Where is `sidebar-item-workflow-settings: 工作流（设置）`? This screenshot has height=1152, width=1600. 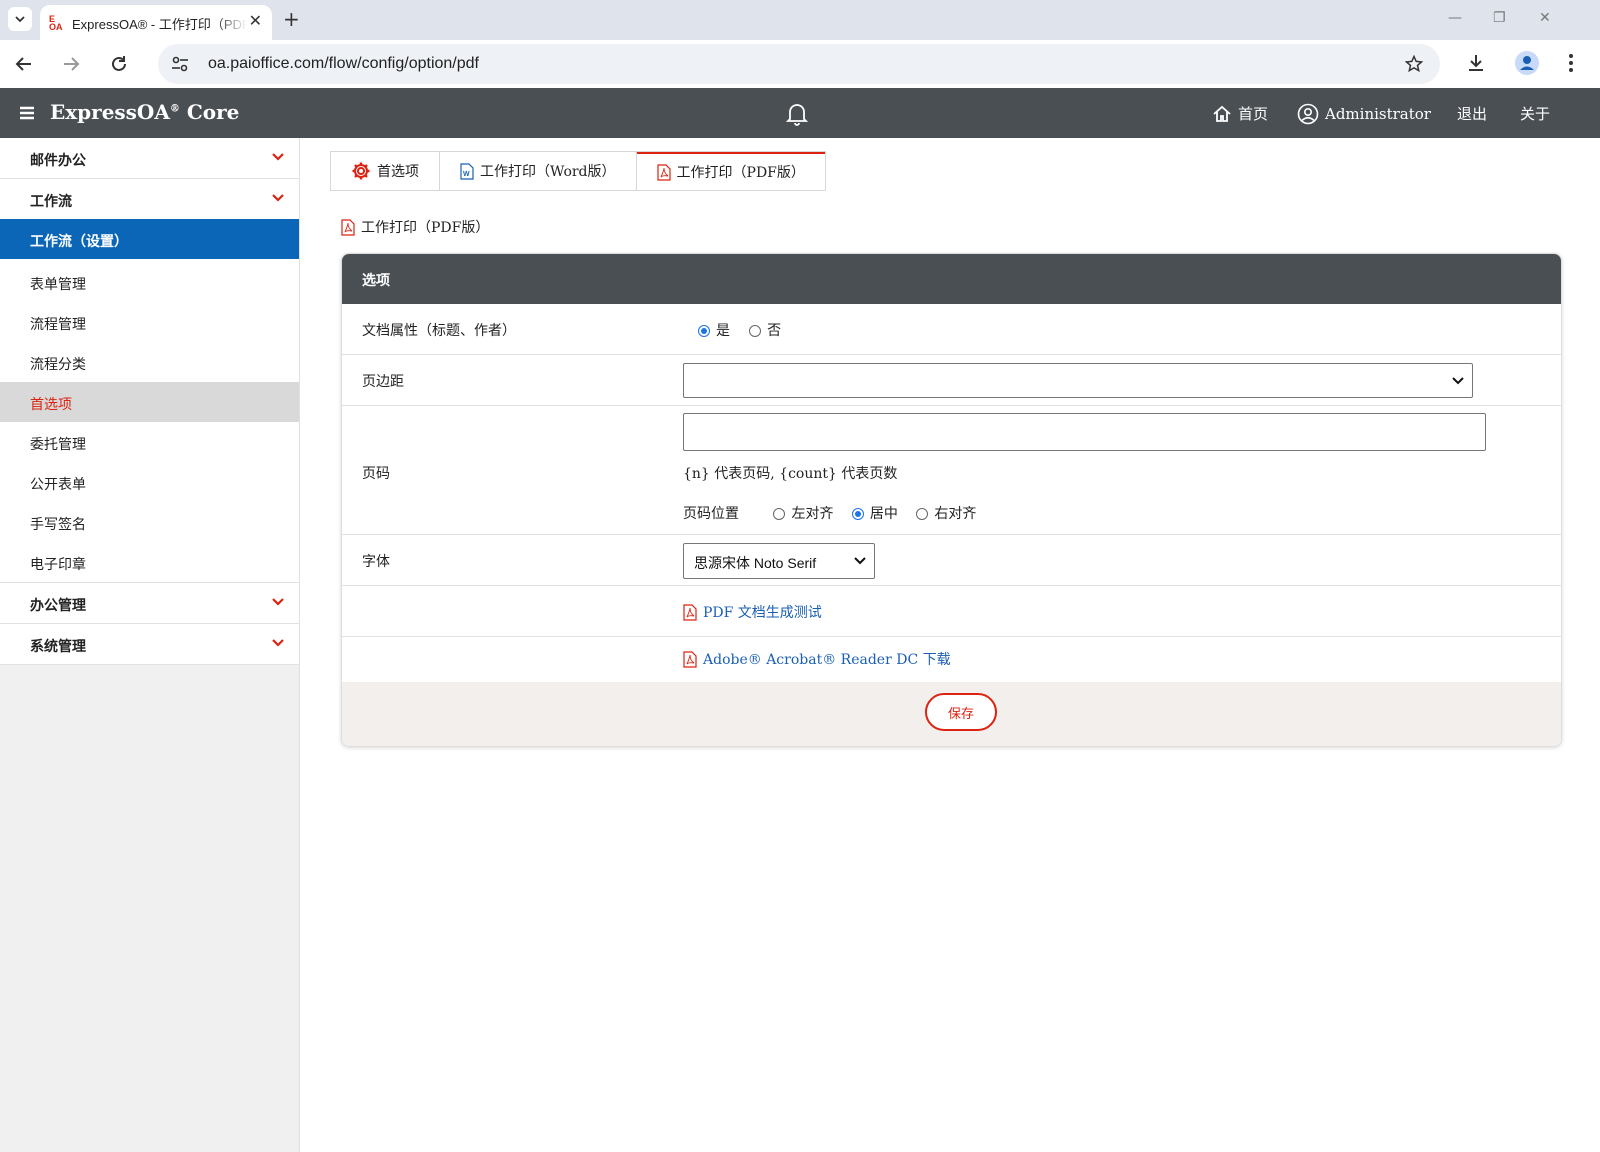 sidebar-item-workflow-settings: 工作流（设置） is located at coordinates (149, 239).